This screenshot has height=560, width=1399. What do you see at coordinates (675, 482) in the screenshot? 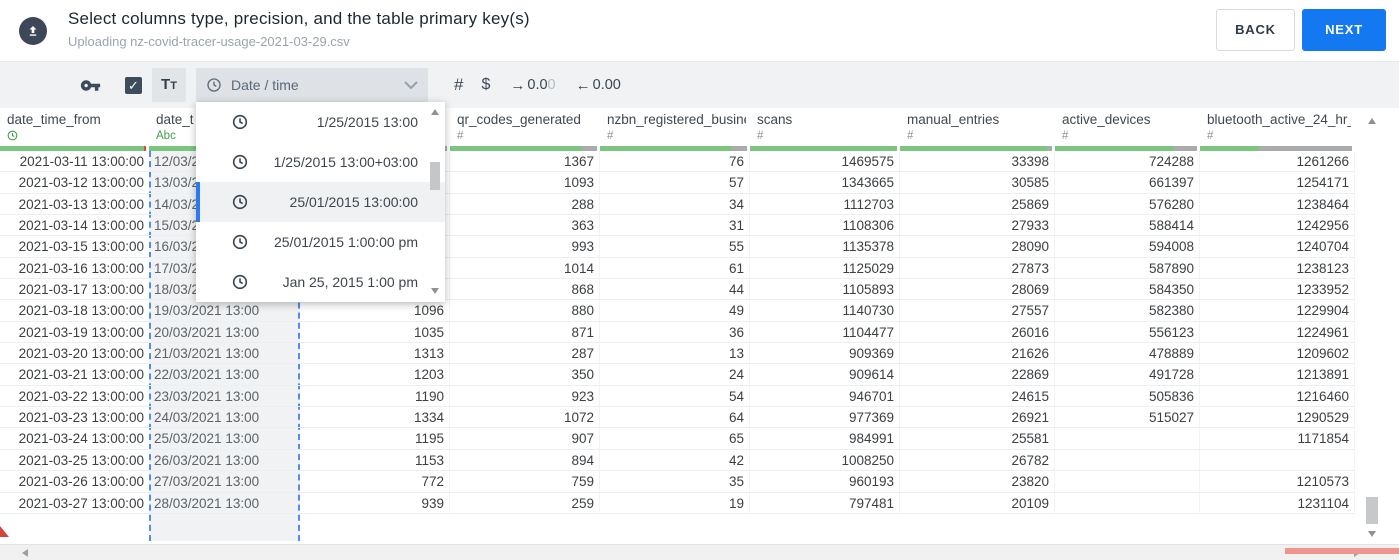
I see `table-cell: 35` at bounding box center [675, 482].